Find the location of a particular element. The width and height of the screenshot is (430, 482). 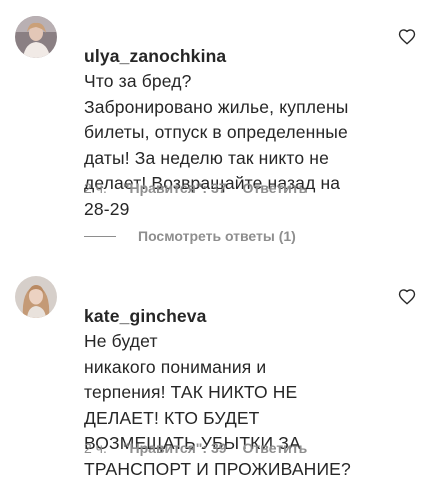

comment-username: ulya_zanochkina is located at coordinates (155, 56).